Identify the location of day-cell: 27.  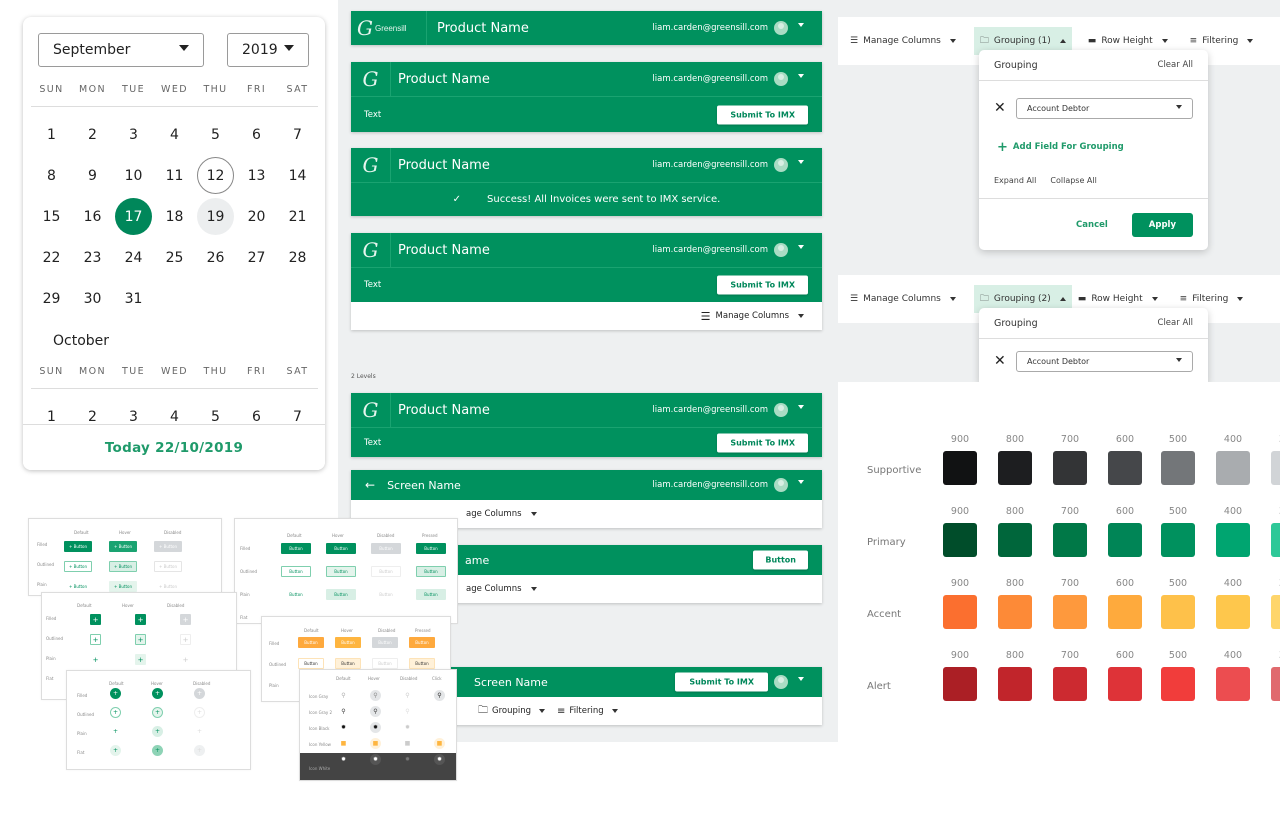
(256, 257).